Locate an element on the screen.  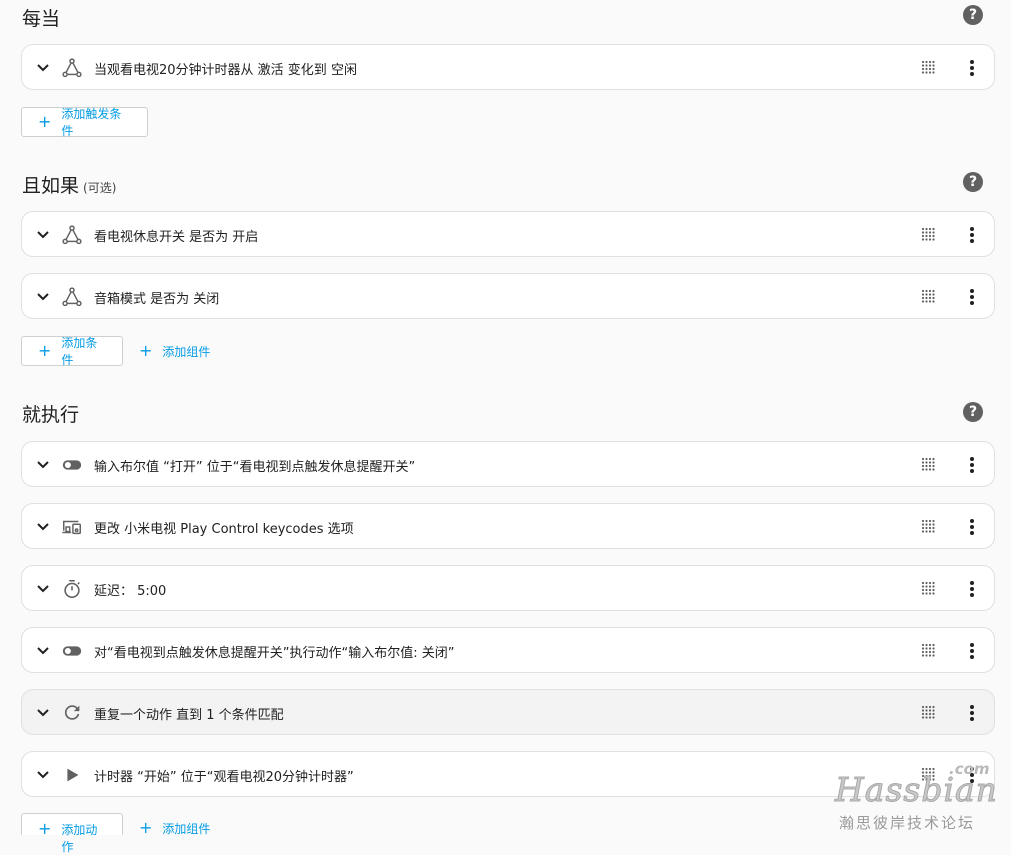
action-label: 更改 小米电视 Play Control keycodes 选项 is located at coordinates (224, 529).